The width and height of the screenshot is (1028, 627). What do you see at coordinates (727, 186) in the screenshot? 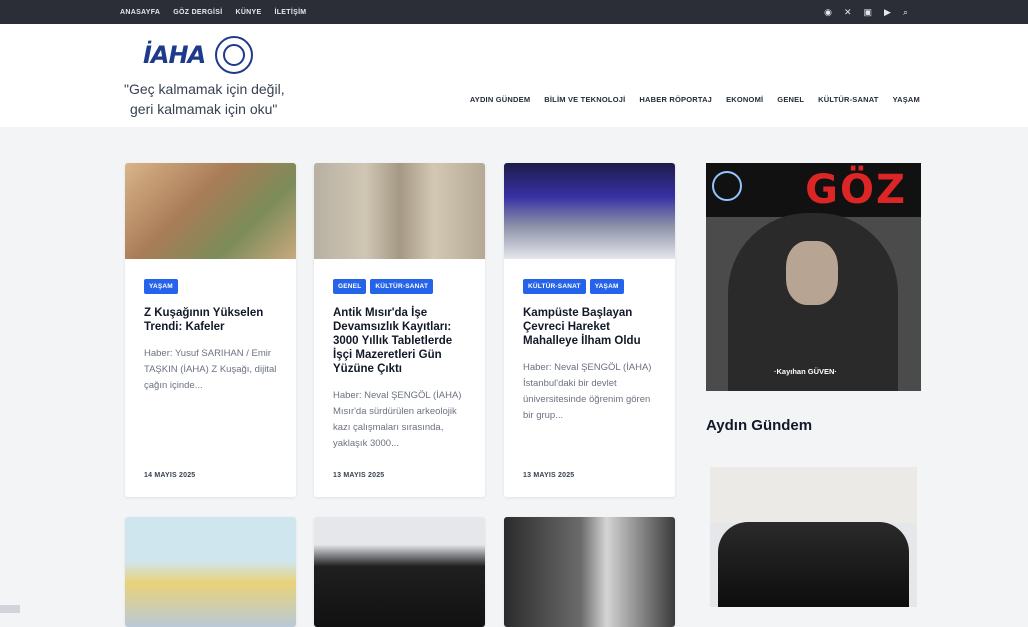
I see `banner-seal-icon` at bounding box center [727, 186].